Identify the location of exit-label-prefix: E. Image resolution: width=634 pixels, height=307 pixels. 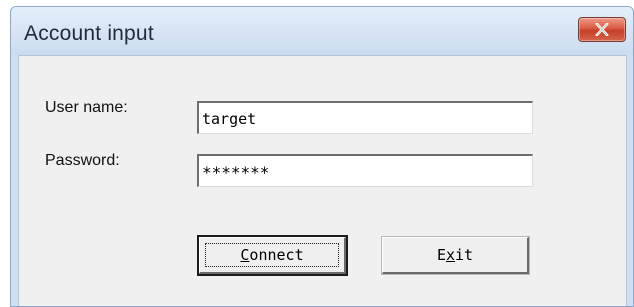
(441, 255).